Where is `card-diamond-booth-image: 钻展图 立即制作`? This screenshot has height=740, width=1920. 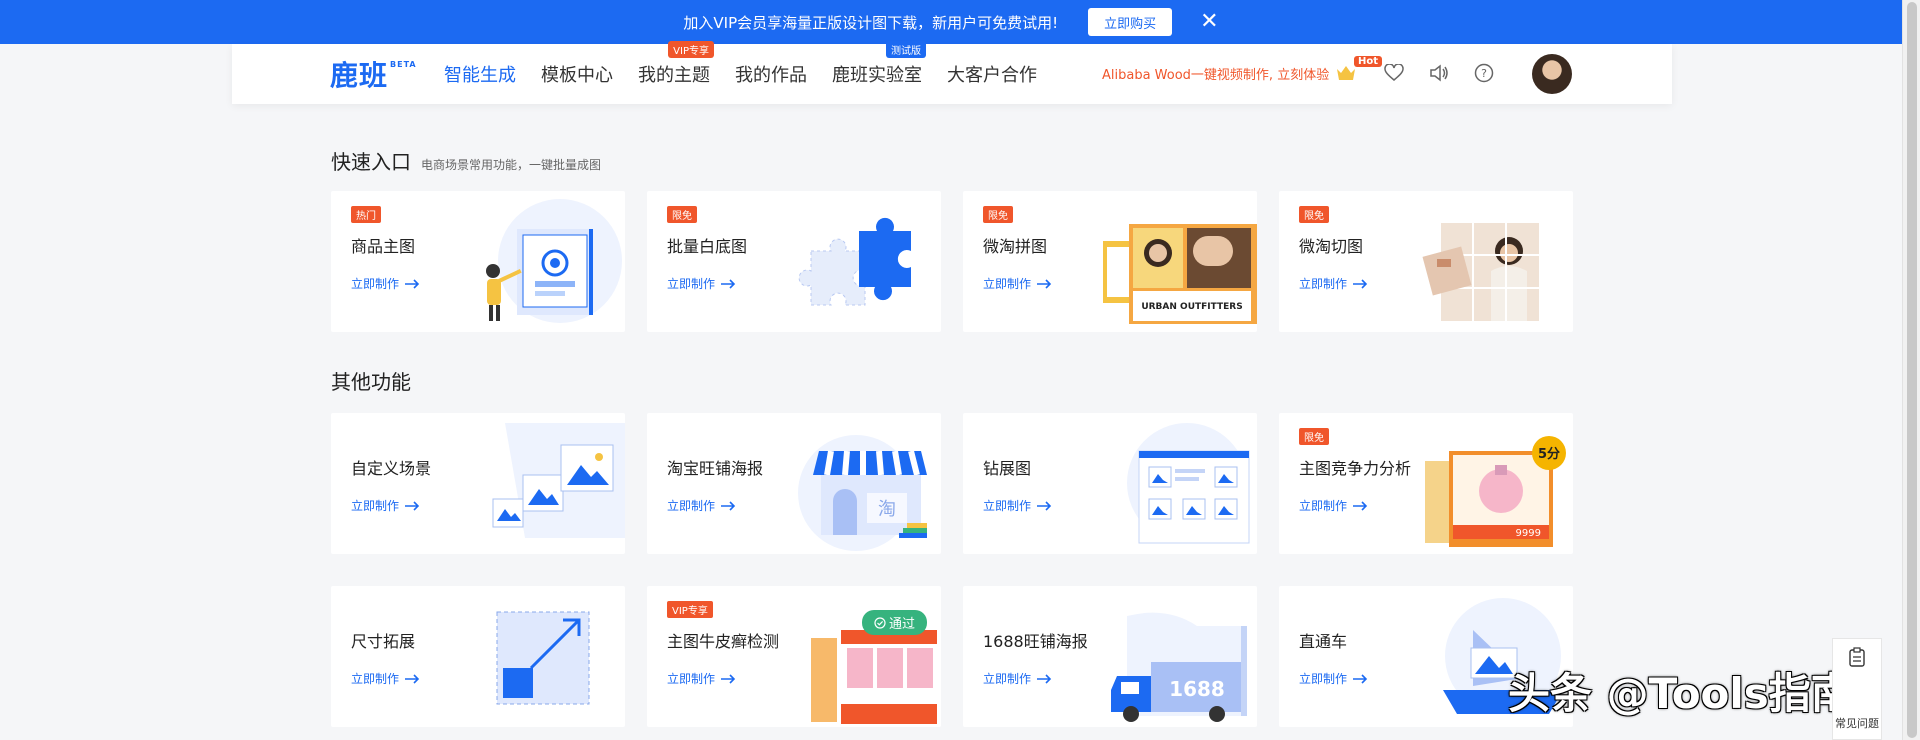
card-diamond-booth-image: 钻展图 立即制作 is located at coordinates (1110, 483).